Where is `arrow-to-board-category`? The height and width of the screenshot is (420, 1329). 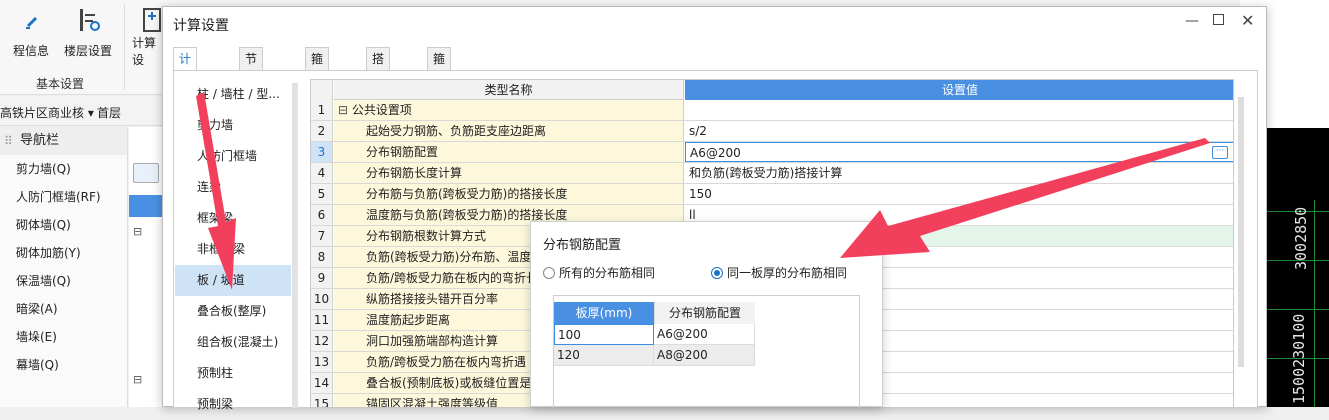
arrow-to-board-category is located at coordinates (216, 191).